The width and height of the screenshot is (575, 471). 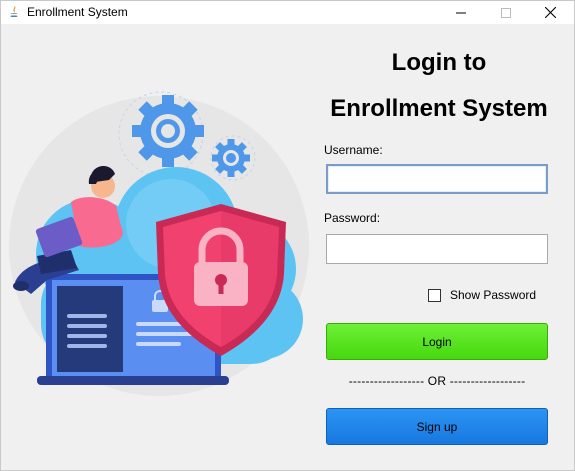 I want to click on password-label: Password:, so click(x=352, y=218).